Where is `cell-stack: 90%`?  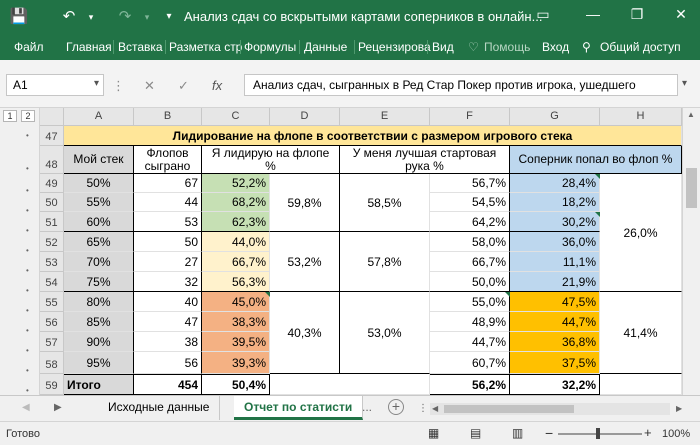 cell-stack: 90% is located at coordinates (99, 342).